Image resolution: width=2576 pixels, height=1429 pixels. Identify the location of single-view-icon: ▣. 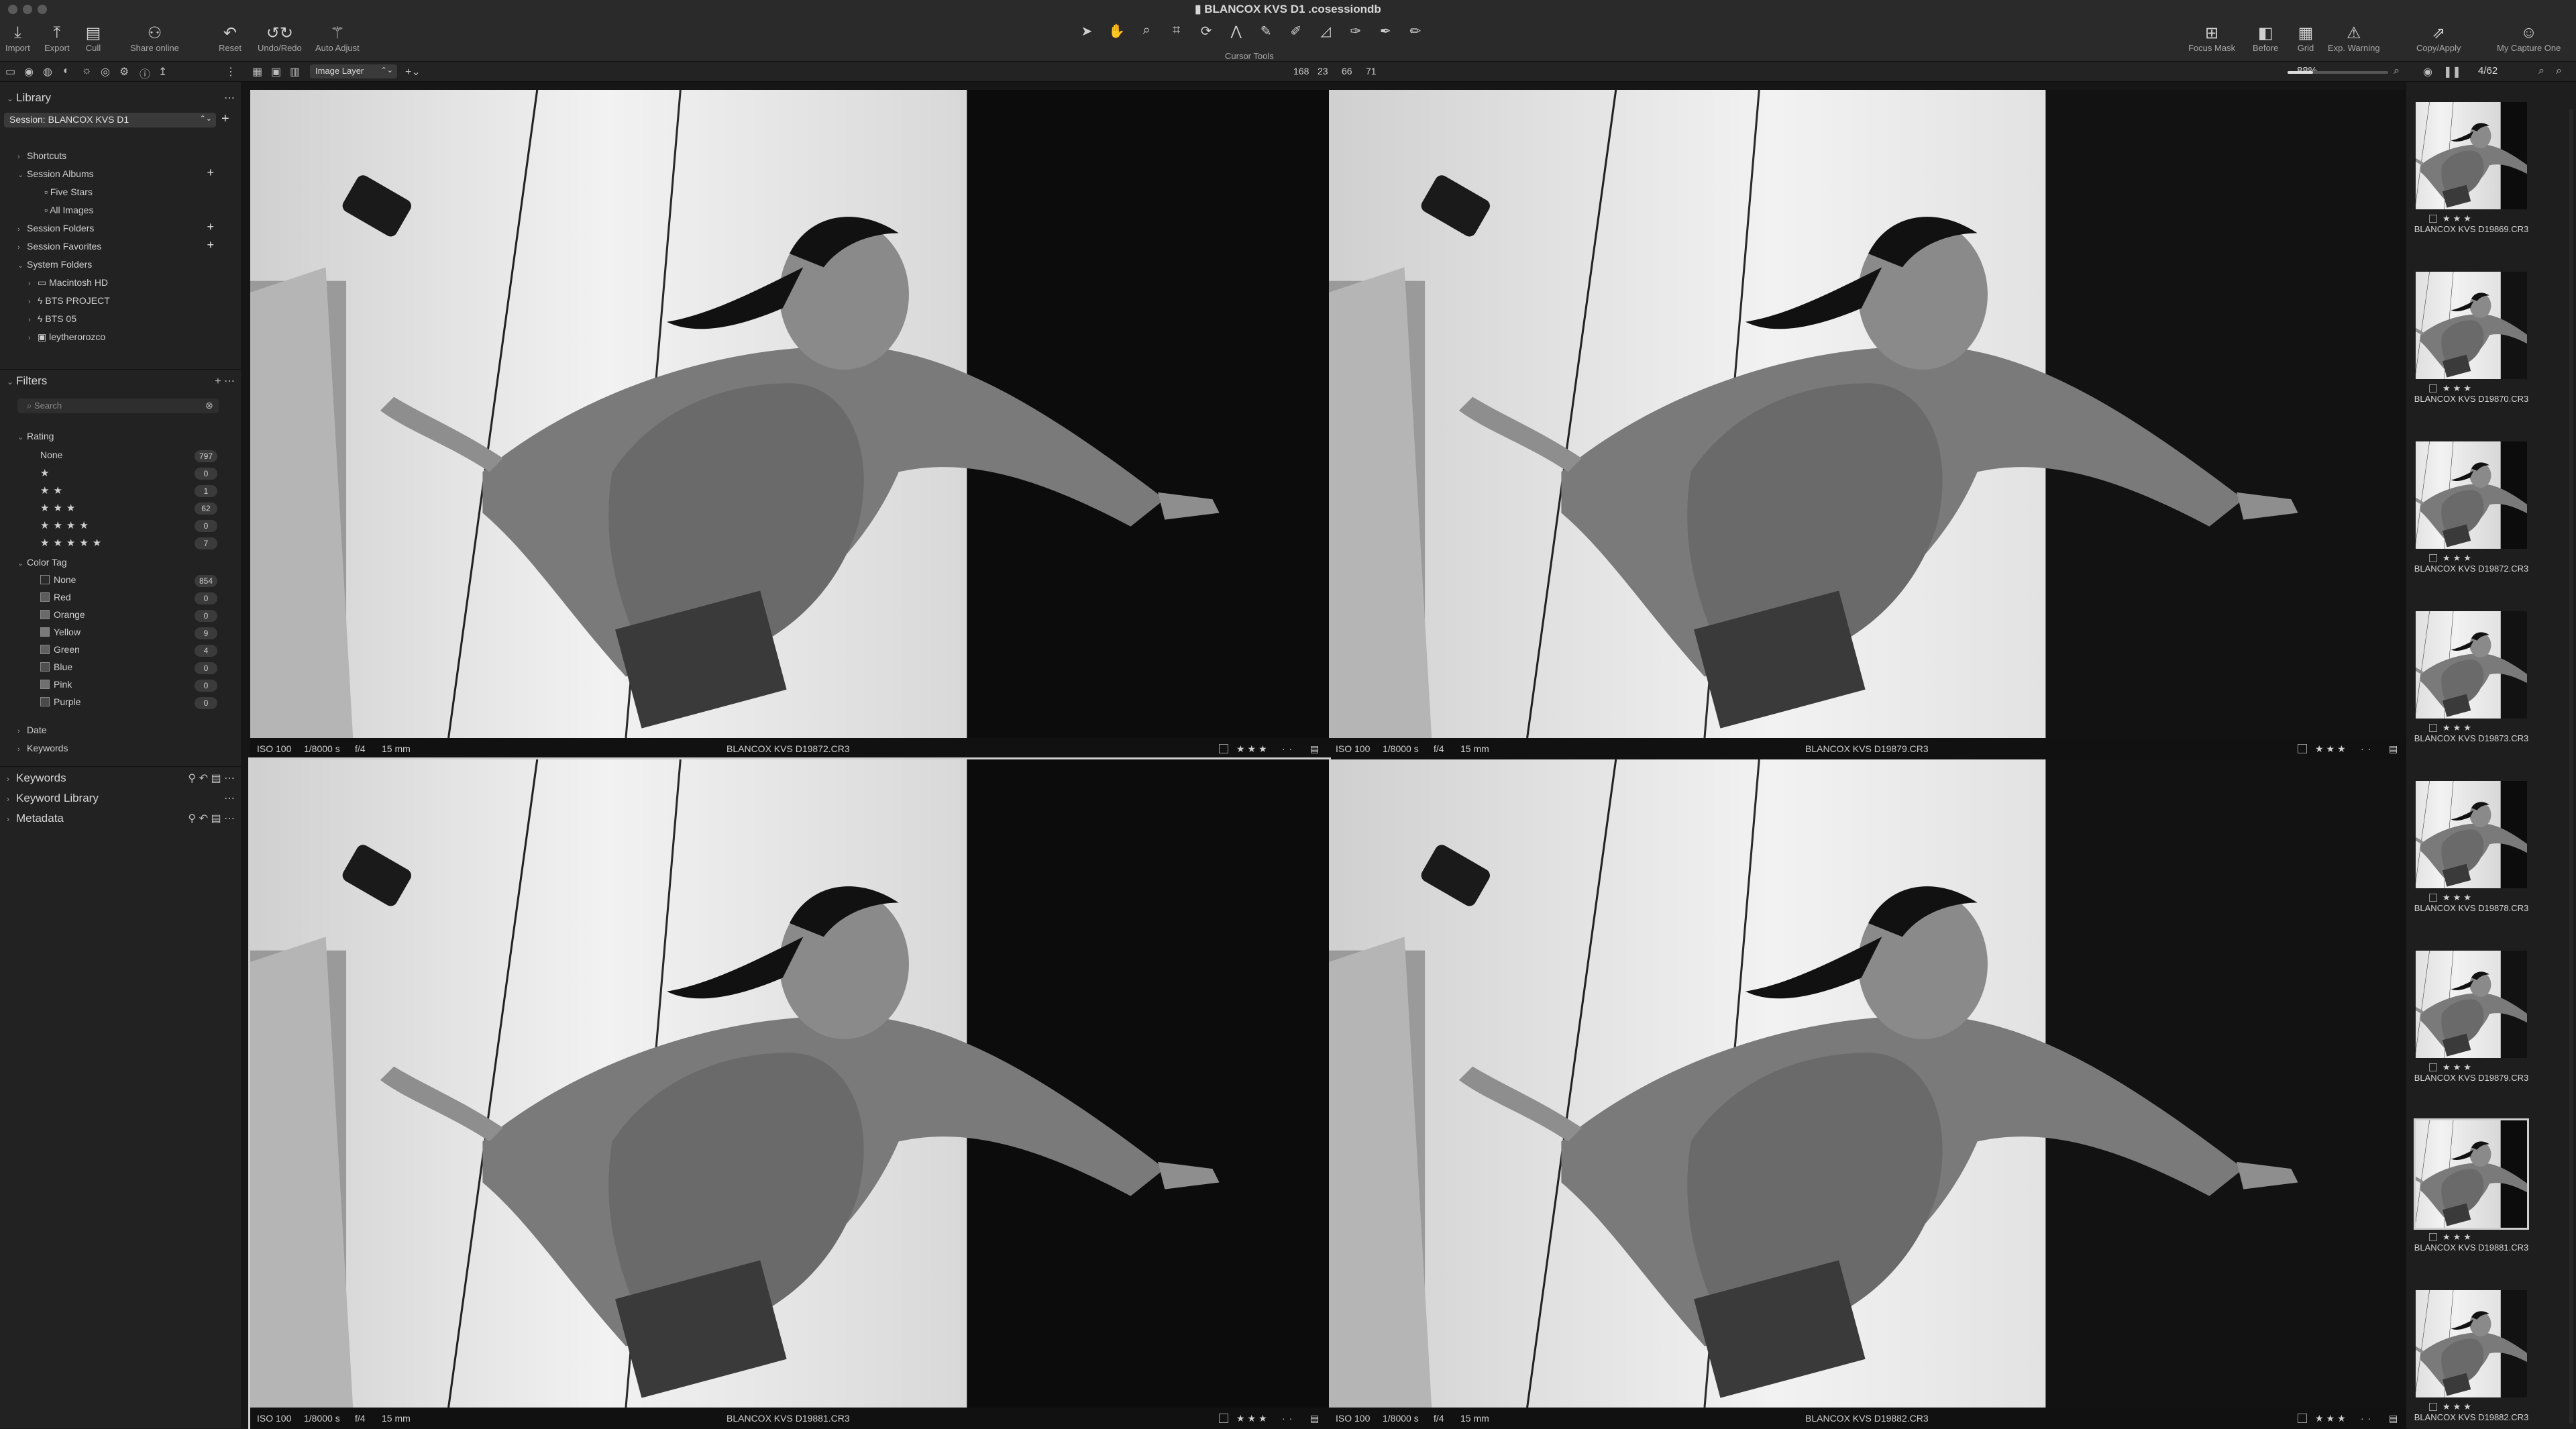
(276, 71).